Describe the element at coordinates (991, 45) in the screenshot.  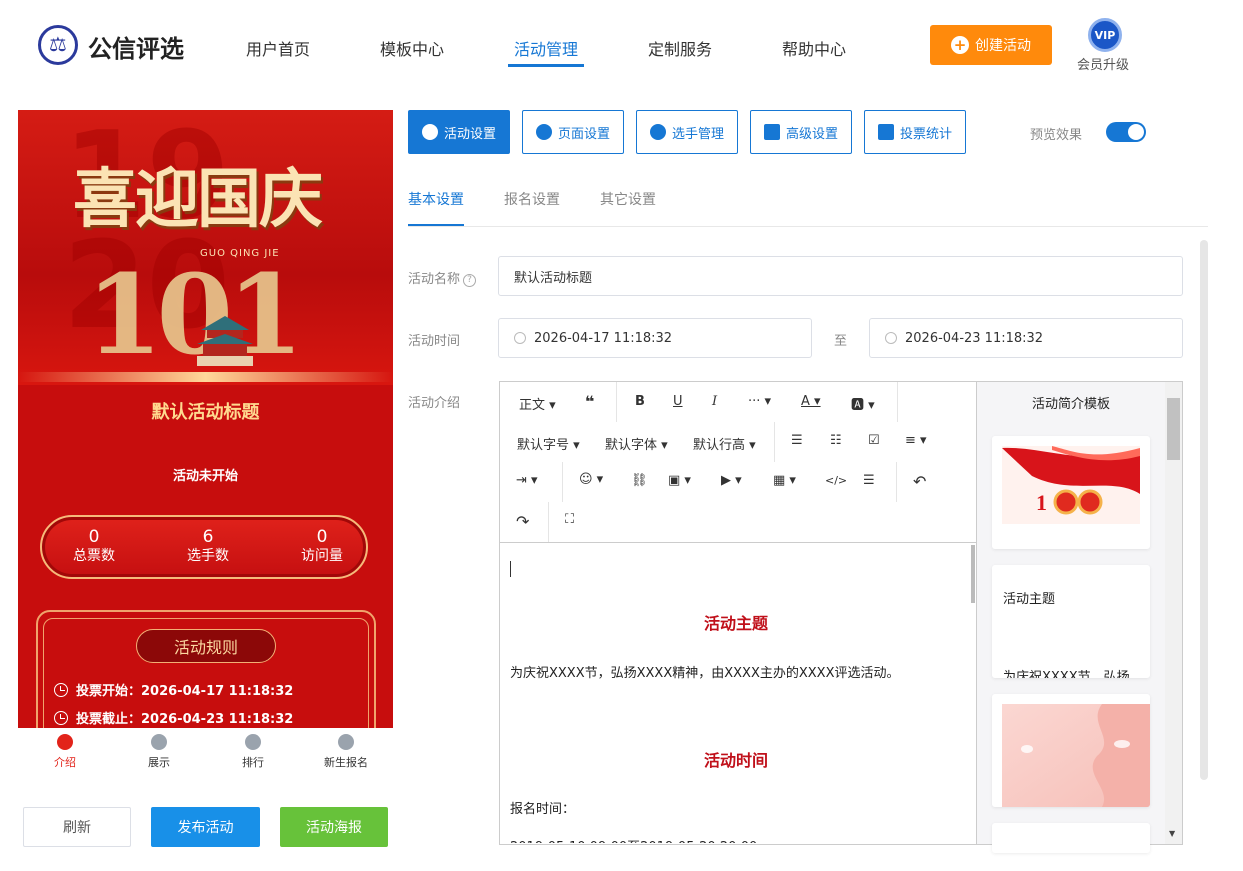
I see `create-activity-button: + 创建活动` at that location.